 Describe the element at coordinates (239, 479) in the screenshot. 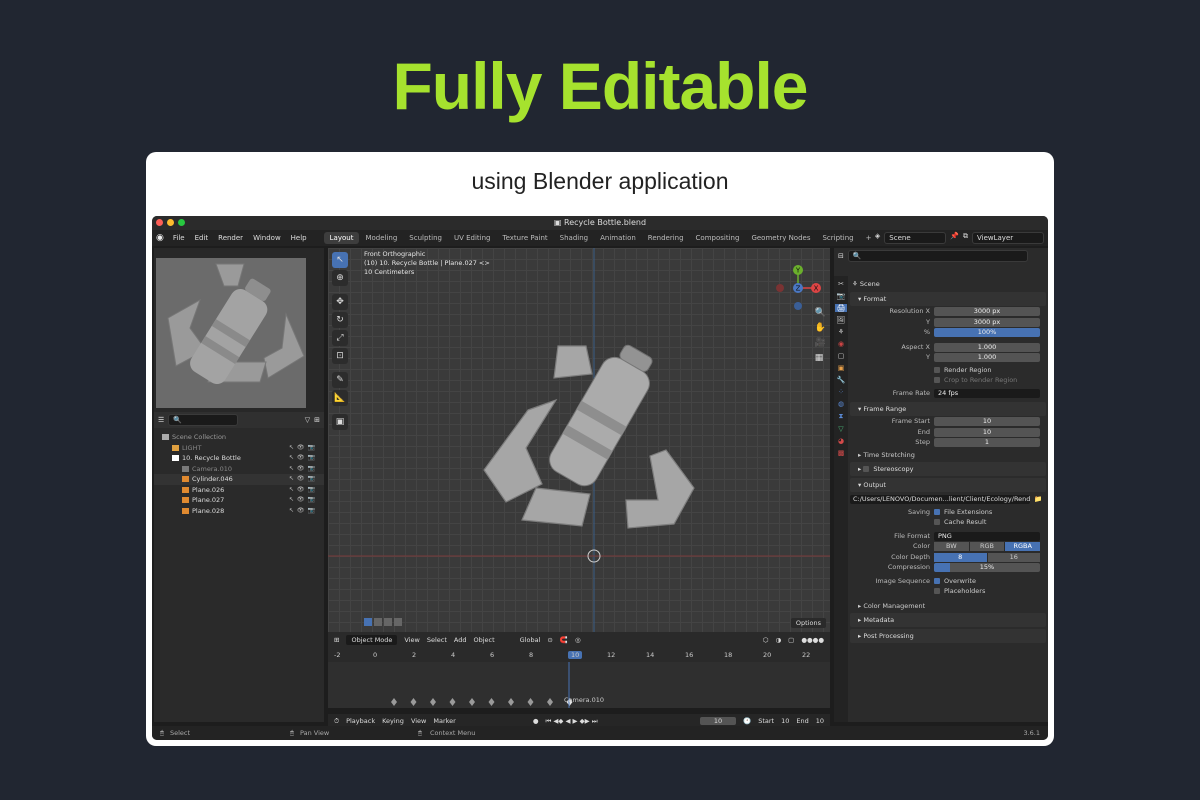

I see `outliner-row: Cylinder.046 ↖👁📷` at that location.